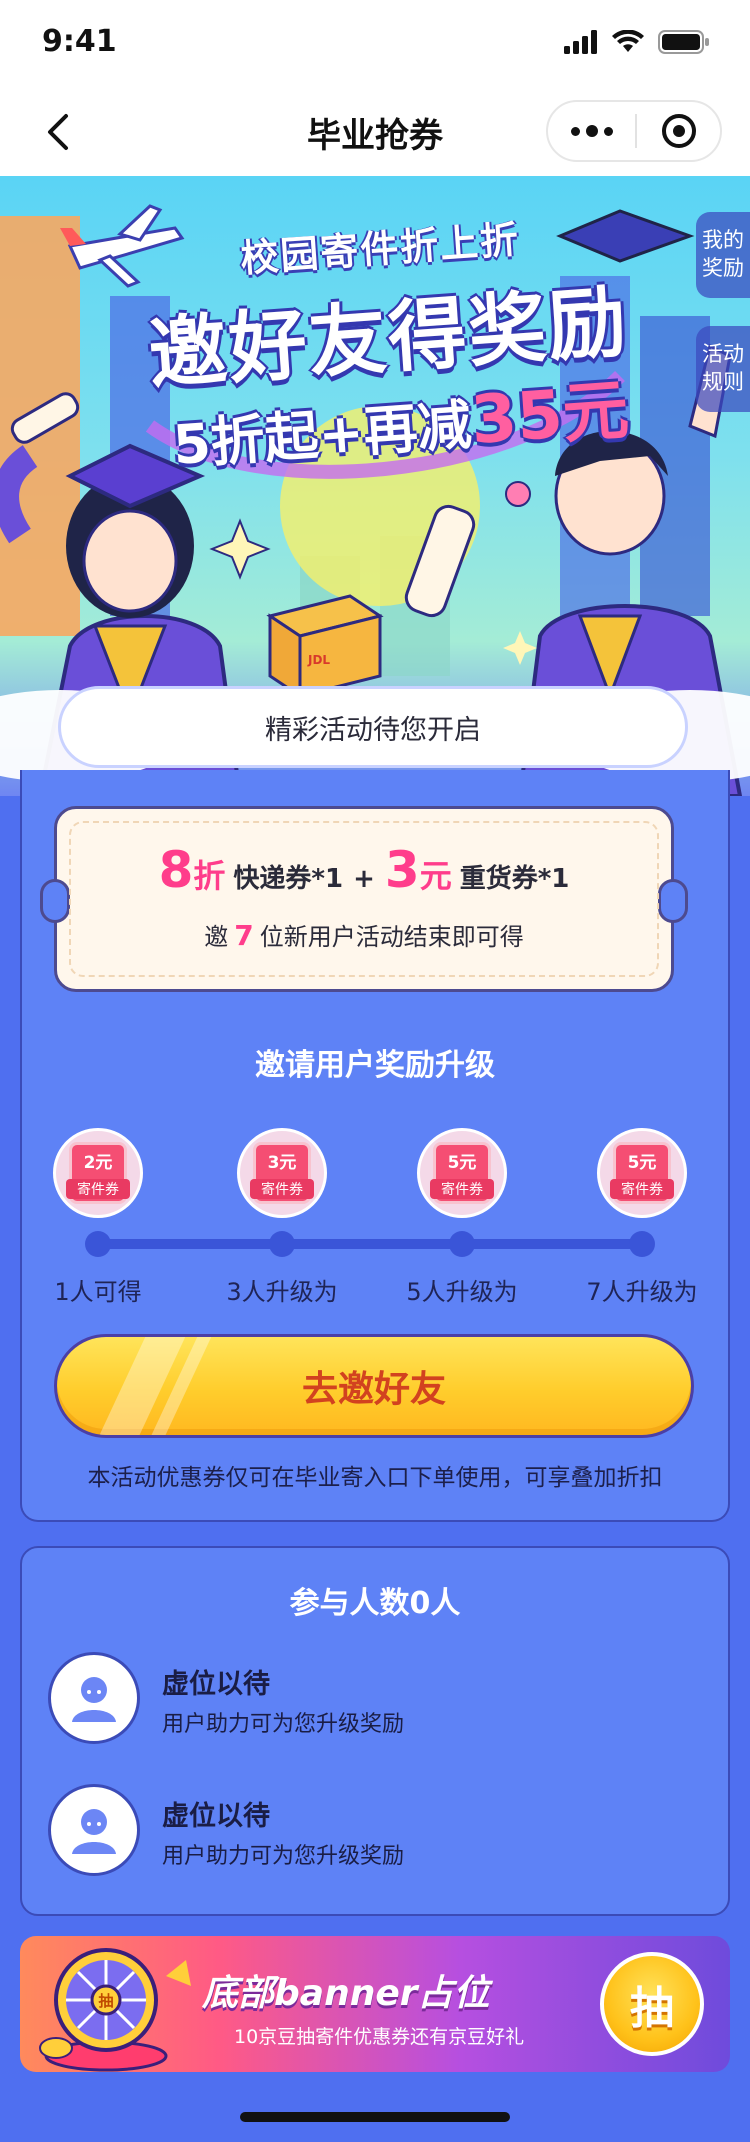 The height and width of the screenshot is (2142, 750). I want to click on target-icon, so click(678, 131).